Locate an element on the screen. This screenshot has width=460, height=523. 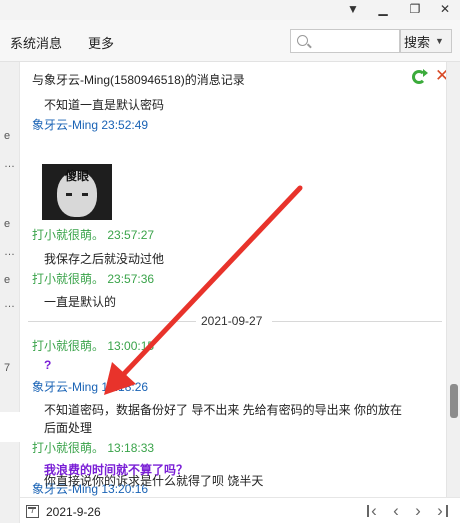
sticker-image: 傻眼 is located at coordinates (77, 192).